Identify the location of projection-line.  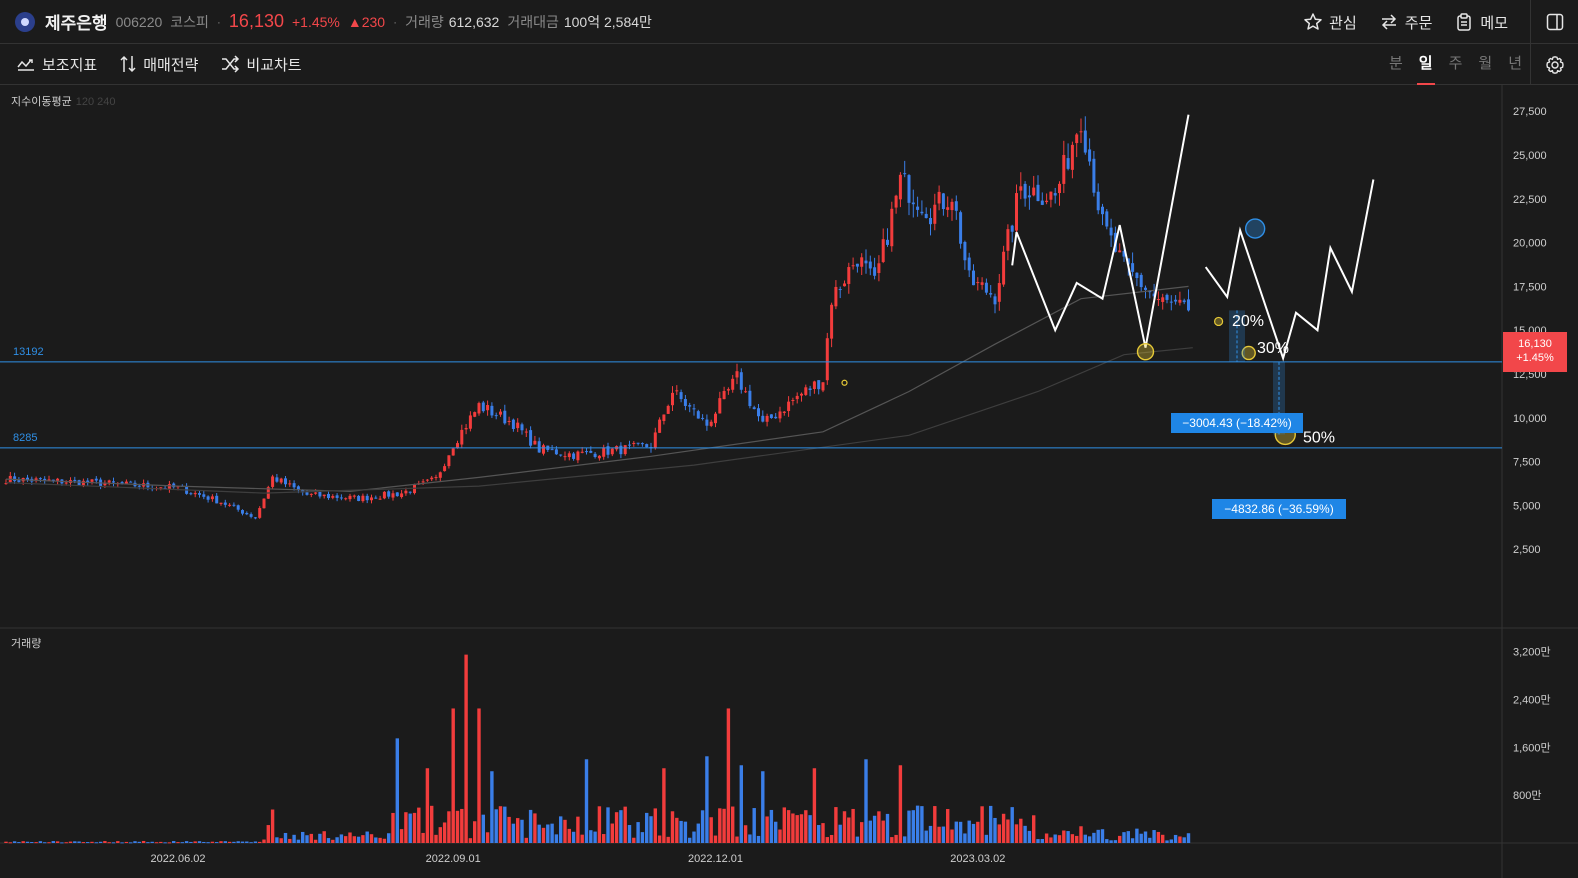
(1100, 231).